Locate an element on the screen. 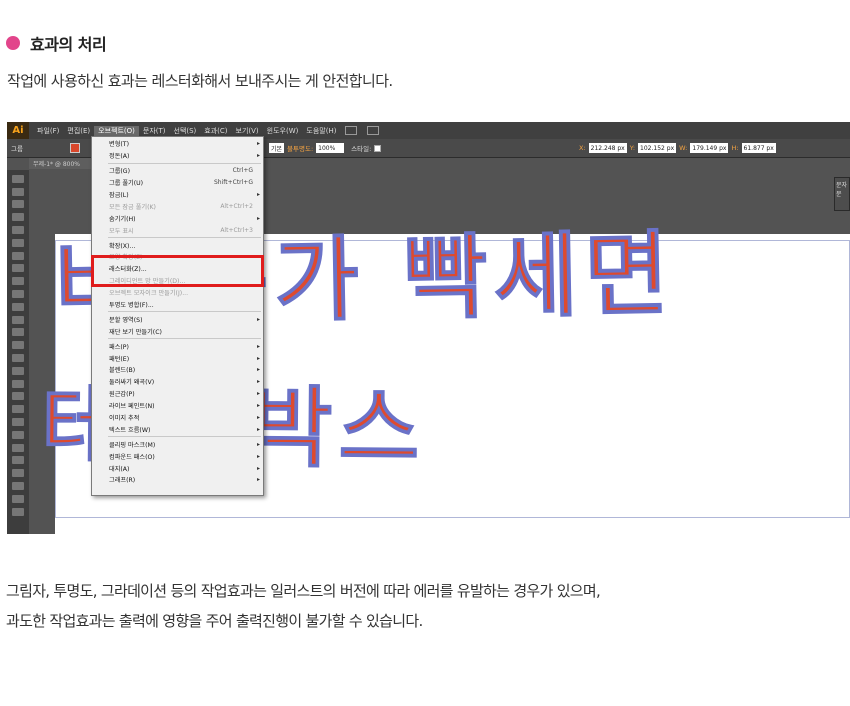 The width and height of the screenshot is (850, 706). type-tool-icon is located at coordinates (18, 242).